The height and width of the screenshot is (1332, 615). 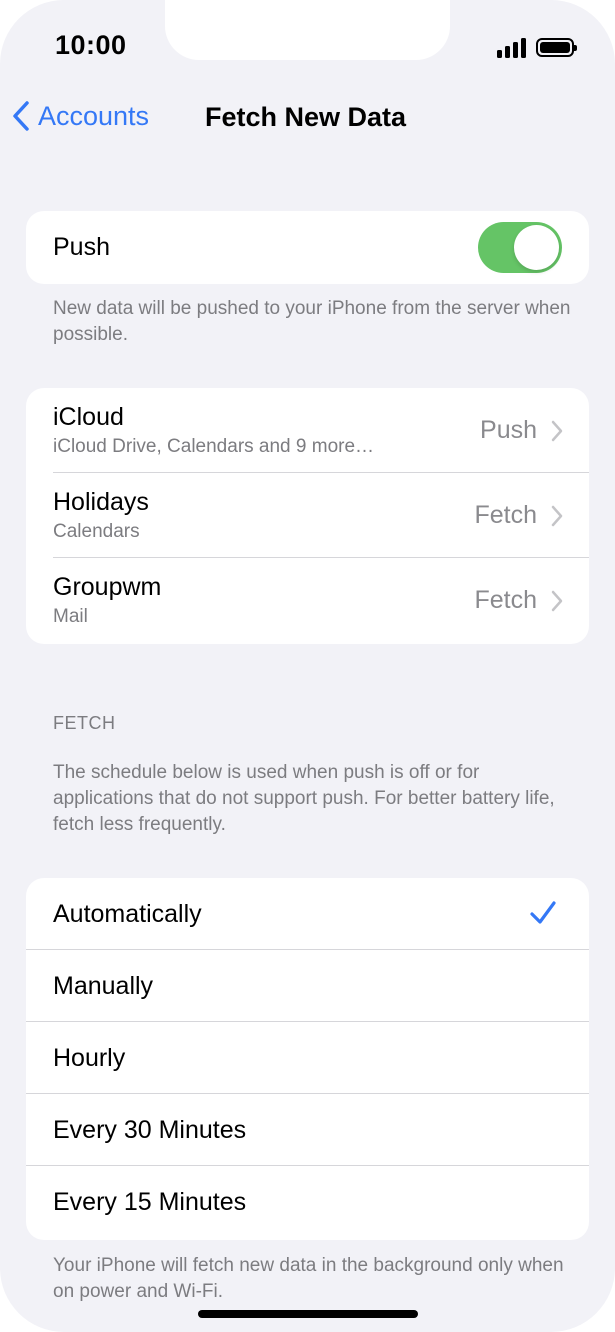 I want to click on account-detail: Mail, so click(x=70, y=616).